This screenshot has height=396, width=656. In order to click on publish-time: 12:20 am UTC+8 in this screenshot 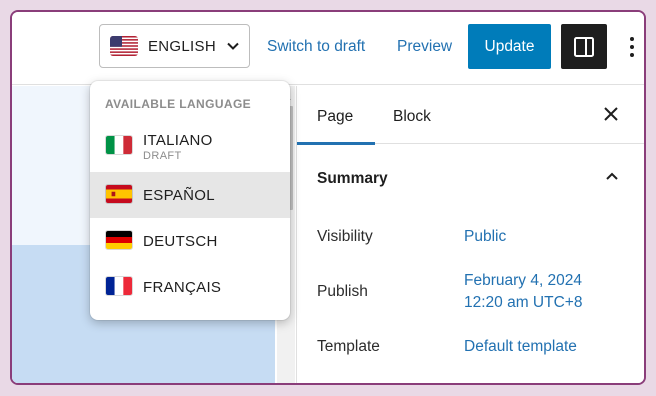, I will do `click(523, 302)`.